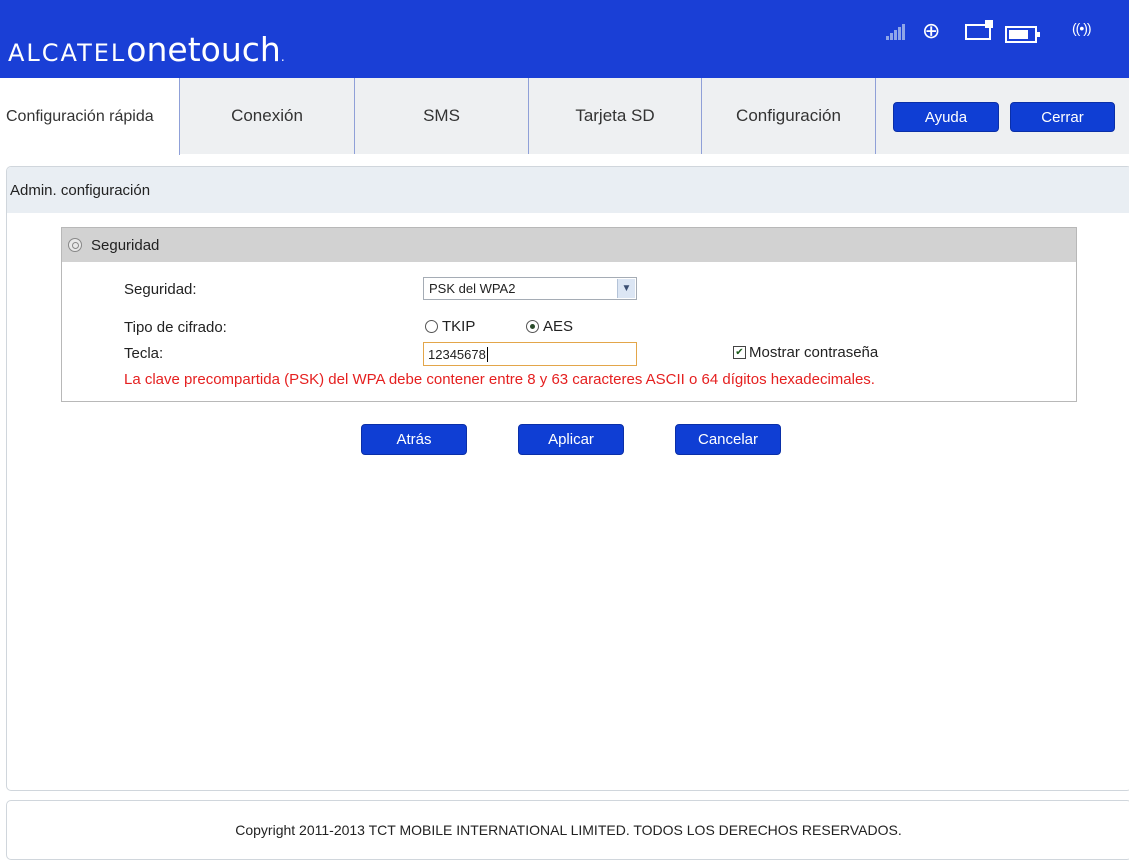 The image size is (1129, 860). I want to click on cipher-option-label: TKIP, so click(459, 326).